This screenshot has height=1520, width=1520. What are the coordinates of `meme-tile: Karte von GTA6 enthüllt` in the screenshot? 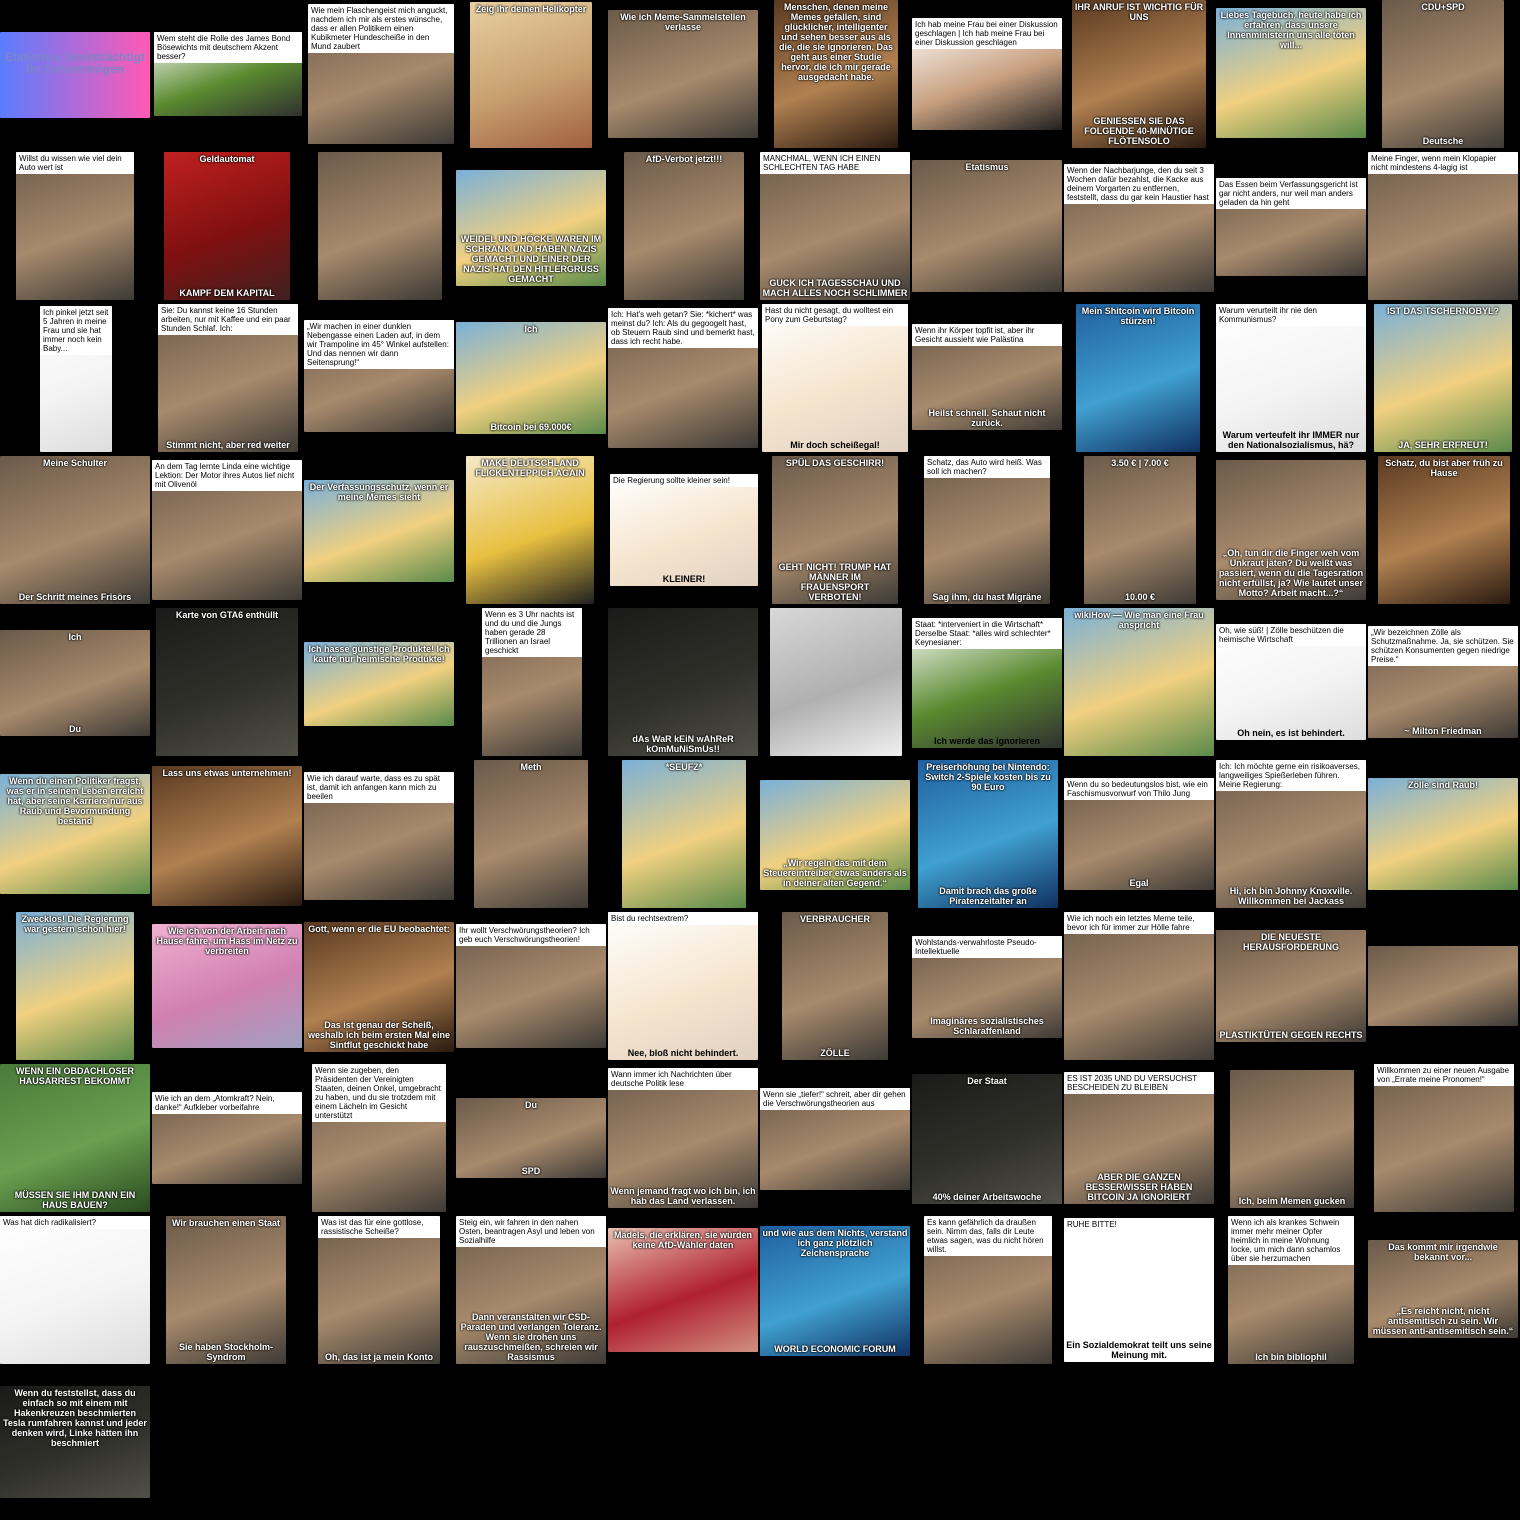 It's located at (228, 684).